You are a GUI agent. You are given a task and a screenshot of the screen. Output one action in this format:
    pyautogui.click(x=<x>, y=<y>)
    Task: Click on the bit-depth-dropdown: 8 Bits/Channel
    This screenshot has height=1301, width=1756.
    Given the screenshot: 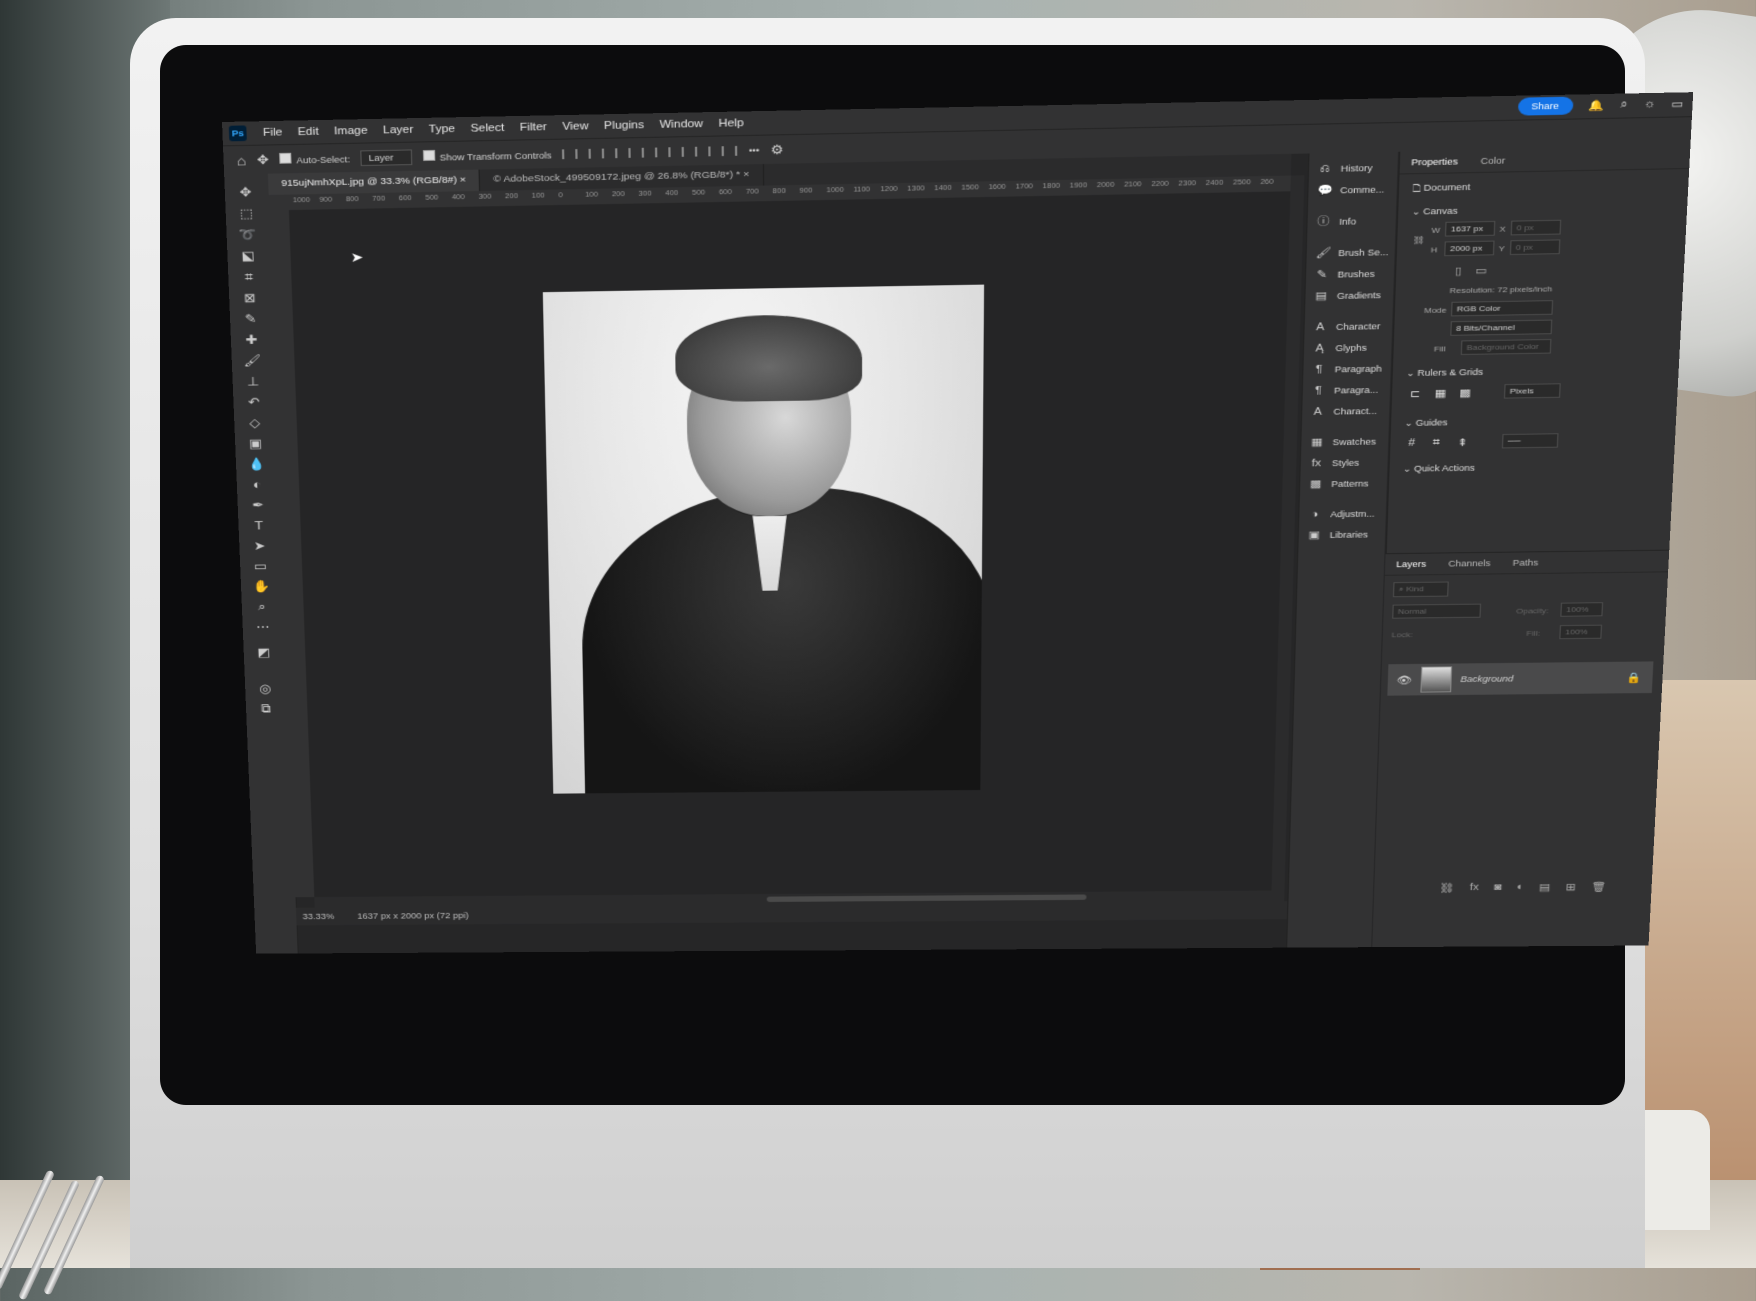 What is the action you would take?
    pyautogui.click(x=1501, y=327)
    